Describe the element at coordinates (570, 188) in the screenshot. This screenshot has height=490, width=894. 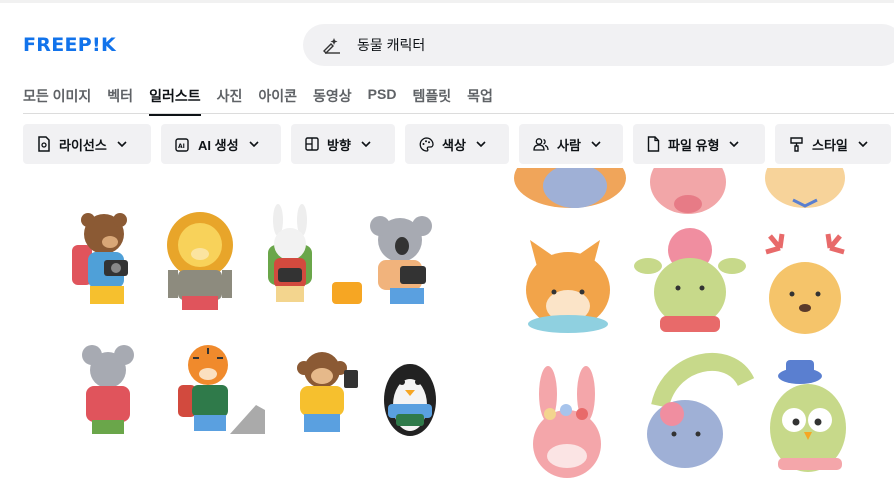
I see `elephant-head-partial` at that location.